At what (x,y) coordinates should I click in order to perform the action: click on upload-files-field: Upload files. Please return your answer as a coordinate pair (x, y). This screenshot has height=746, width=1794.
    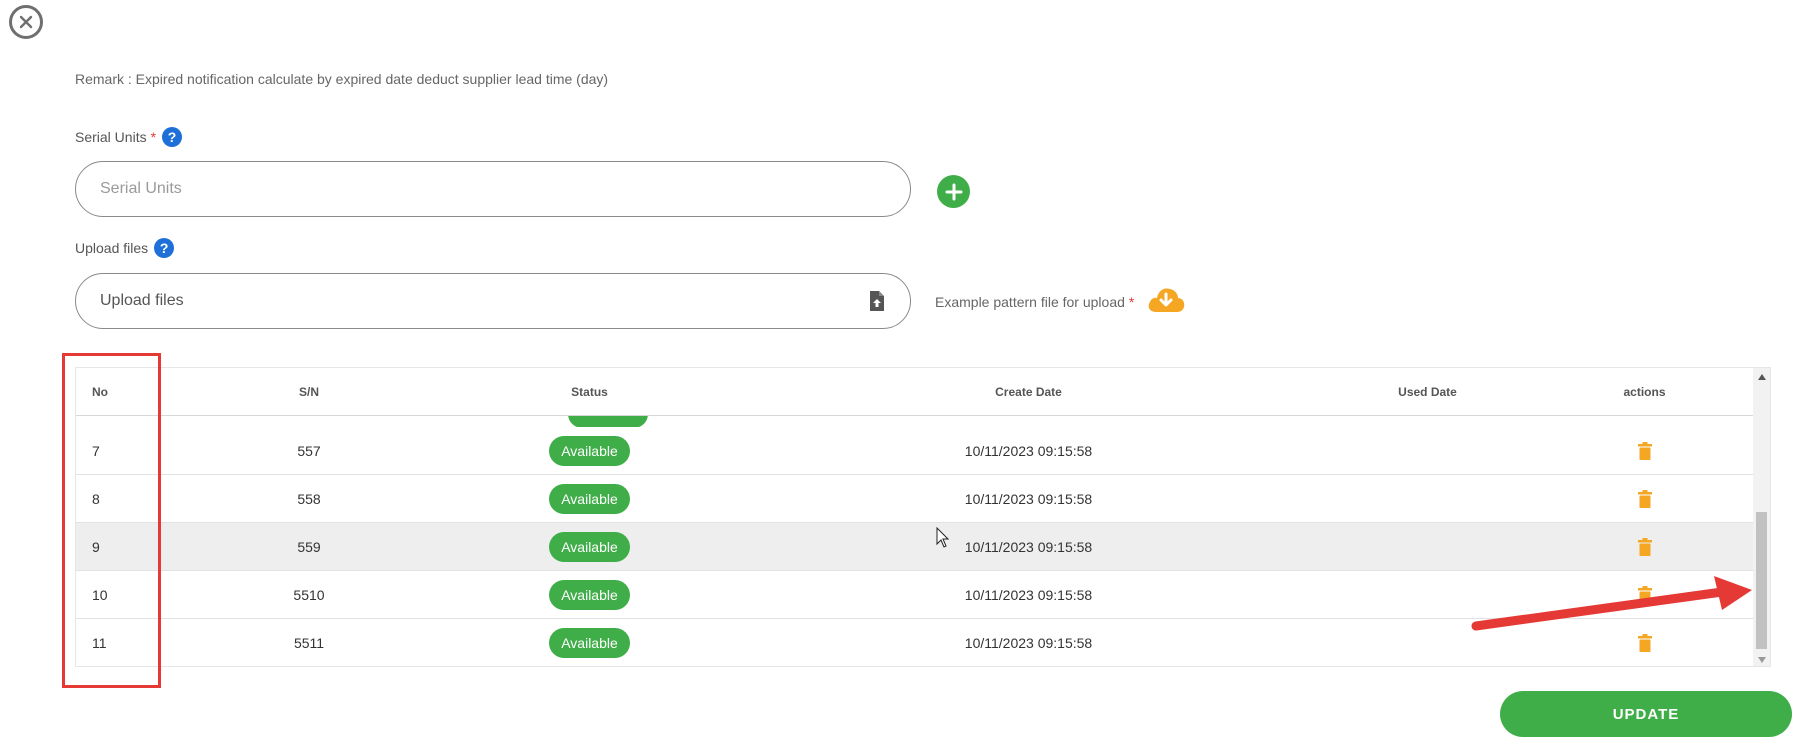
    Looking at the image, I should click on (493, 301).